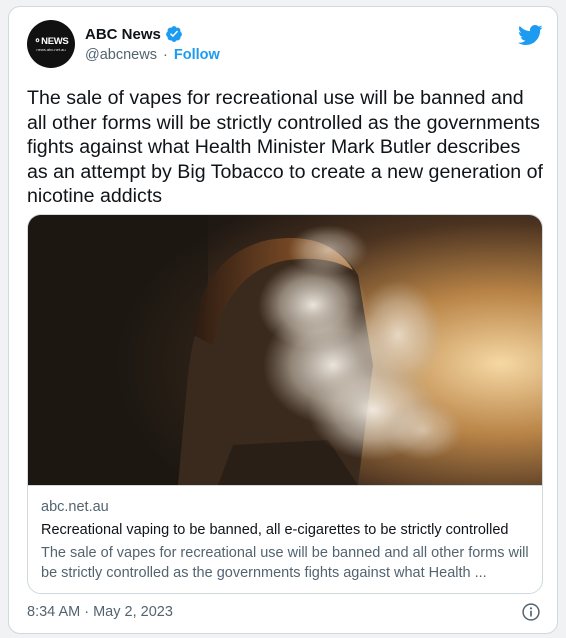  What do you see at coordinates (531, 612) in the screenshot?
I see `info-circle-icon` at bounding box center [531, 612].